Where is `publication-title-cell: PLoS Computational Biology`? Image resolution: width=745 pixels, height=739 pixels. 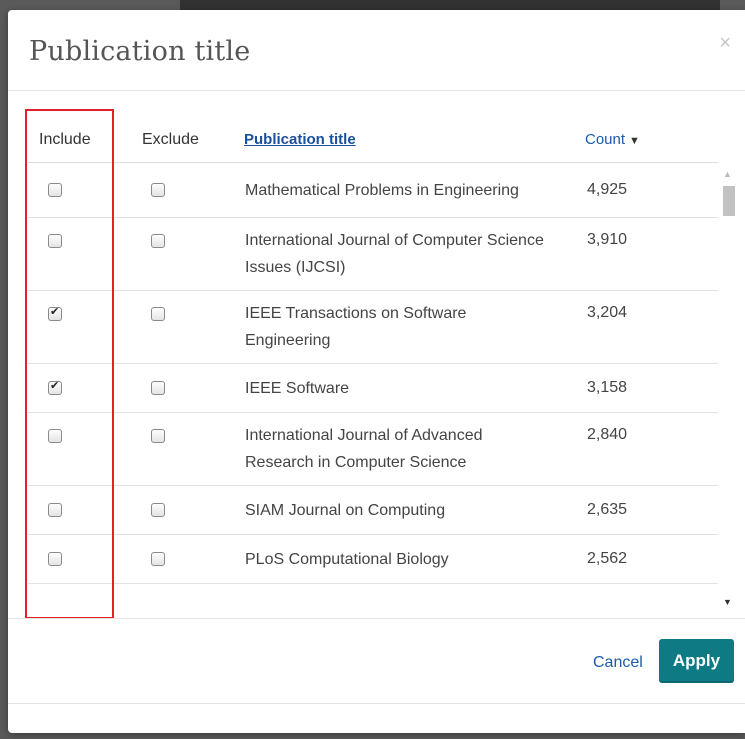
publication-title-cell: PLoS Computational Biology is located at coordinates (347, 559).